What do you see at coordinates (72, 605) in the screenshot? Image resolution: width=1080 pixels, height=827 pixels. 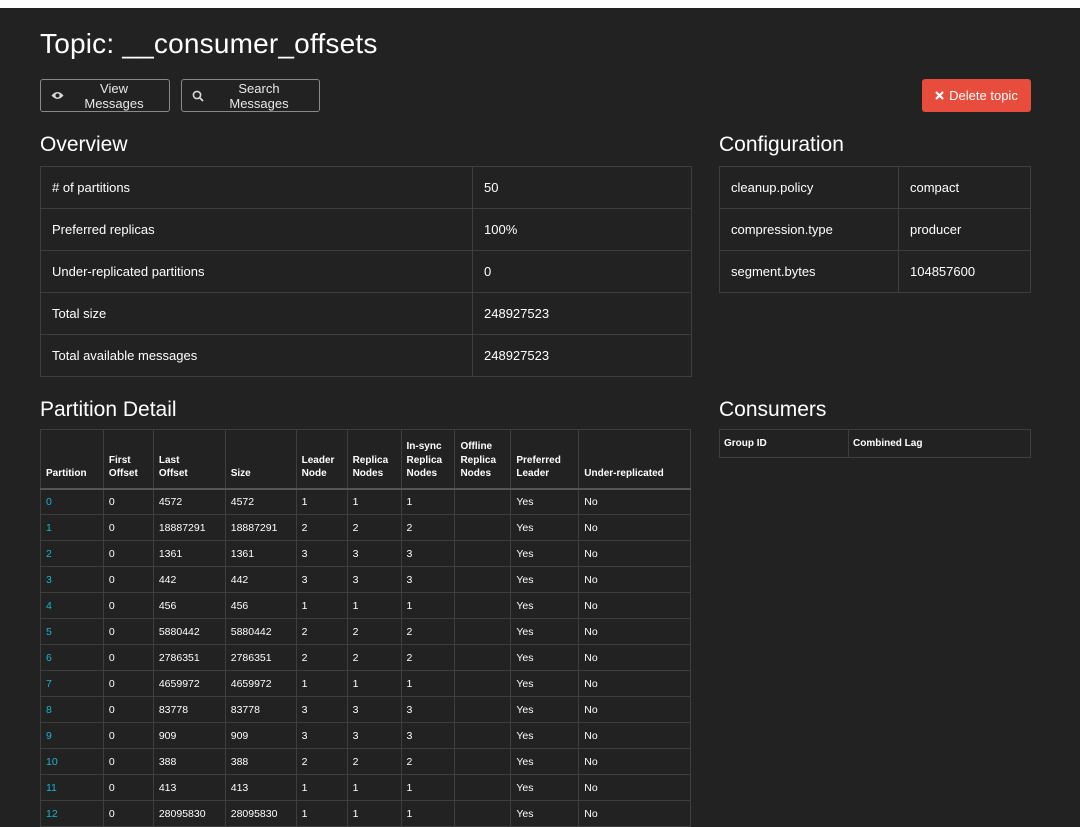 I see `partition-cell-partition: 4` at bounding box center [72, 605].